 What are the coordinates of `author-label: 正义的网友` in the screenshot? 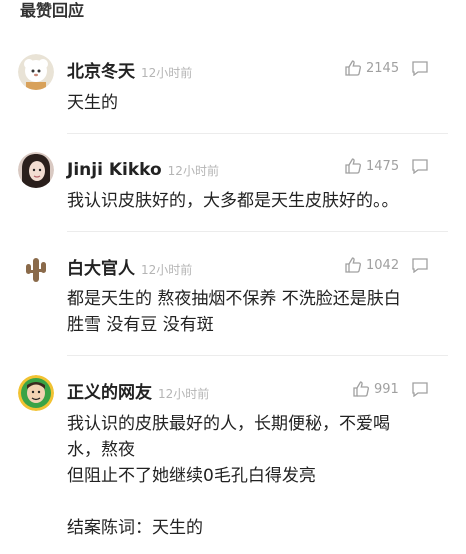 It's located at (109, 393).